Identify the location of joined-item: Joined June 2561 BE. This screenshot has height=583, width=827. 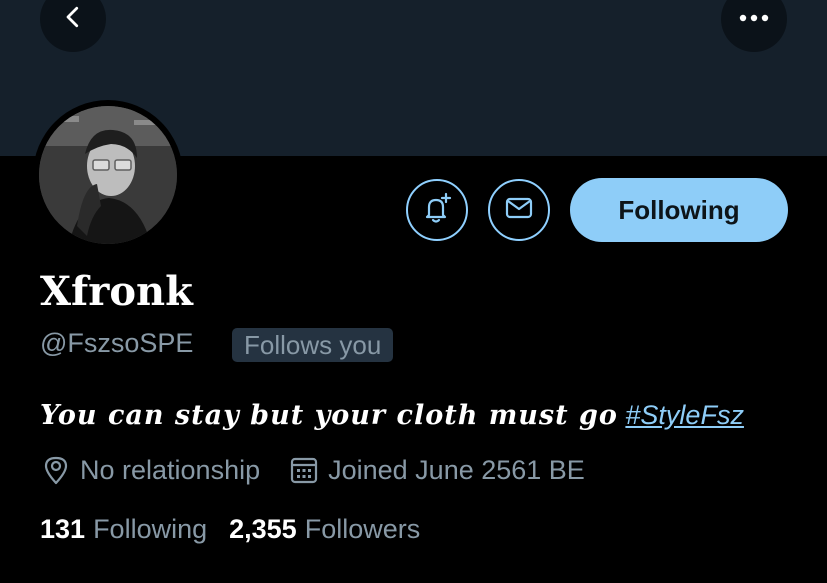
(436, 470).